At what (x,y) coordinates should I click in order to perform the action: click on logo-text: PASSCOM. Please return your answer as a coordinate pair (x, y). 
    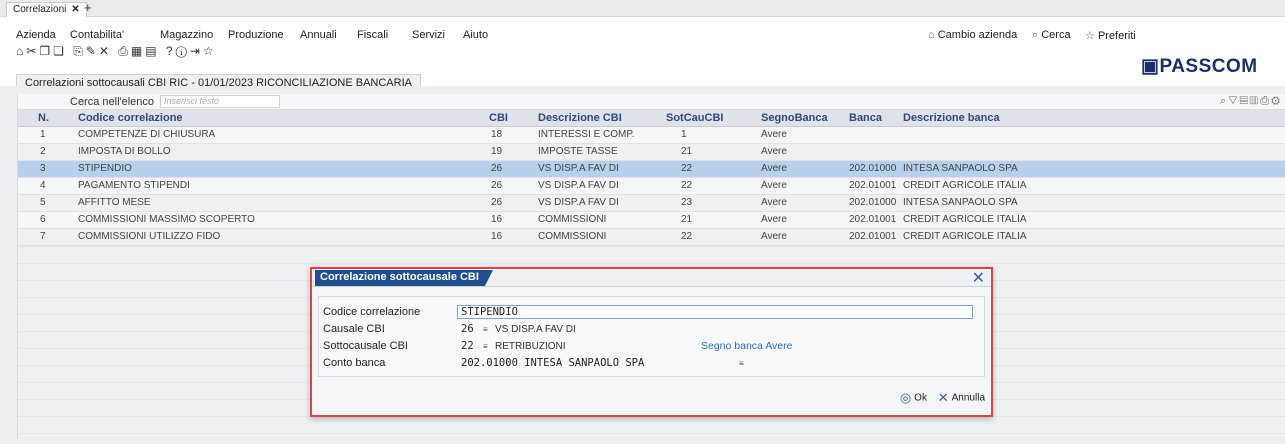
    Looking at the image, I should click on (1208, 66).